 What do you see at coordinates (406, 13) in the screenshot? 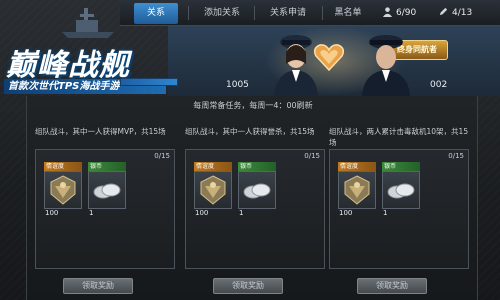
I see `friends-count: 6/90` at bounding box center [406, 13].